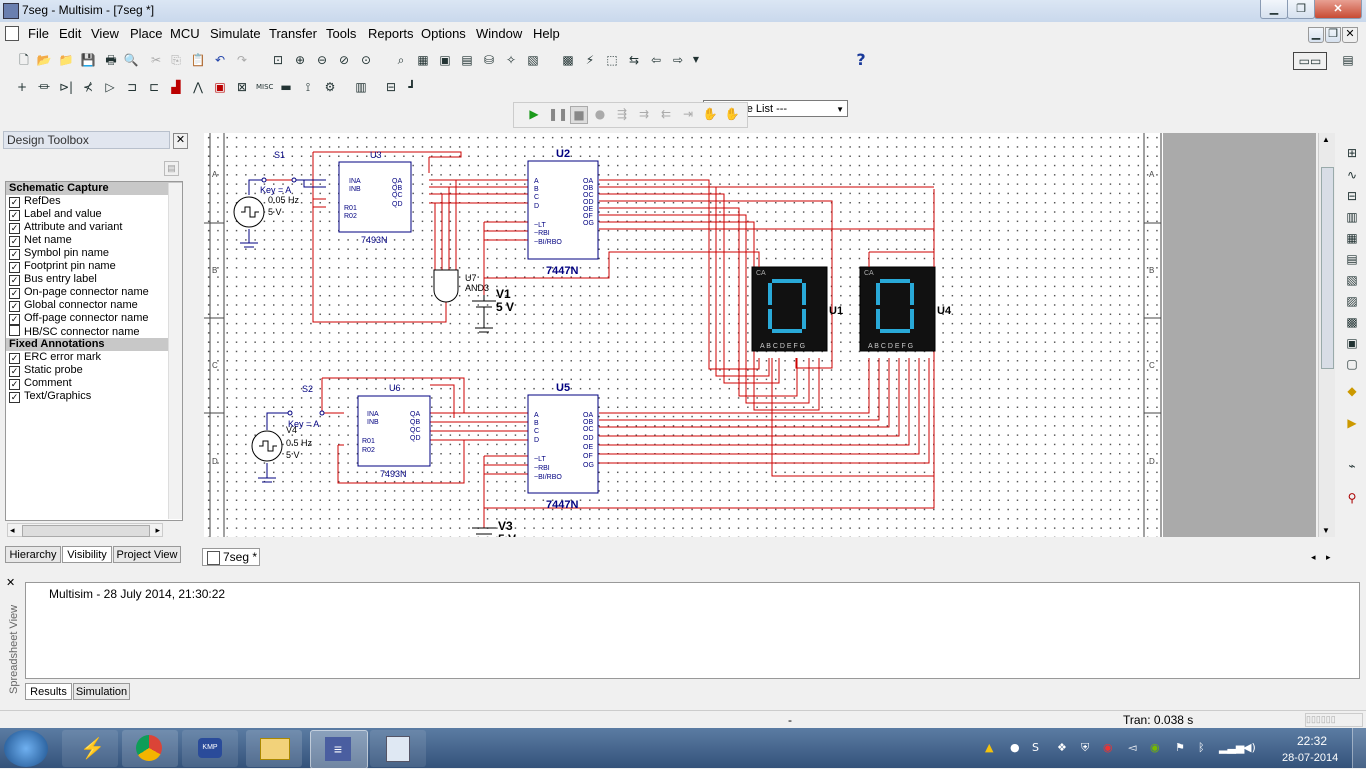 The height and width of the screenshot is (769, 1366). Describe the element at coordinates (94, 188) in the screenshot. I see `group-schematic-capture: Schematic Capture` at that location.